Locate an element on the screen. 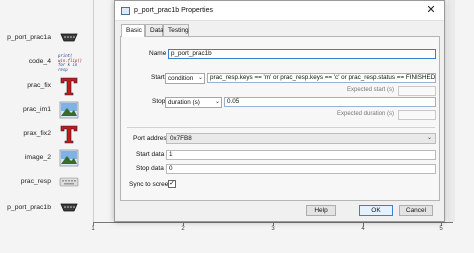 This screenshot has height=253, width=474. timeline-tick-label: 3 is located at coordinates (273, 229).